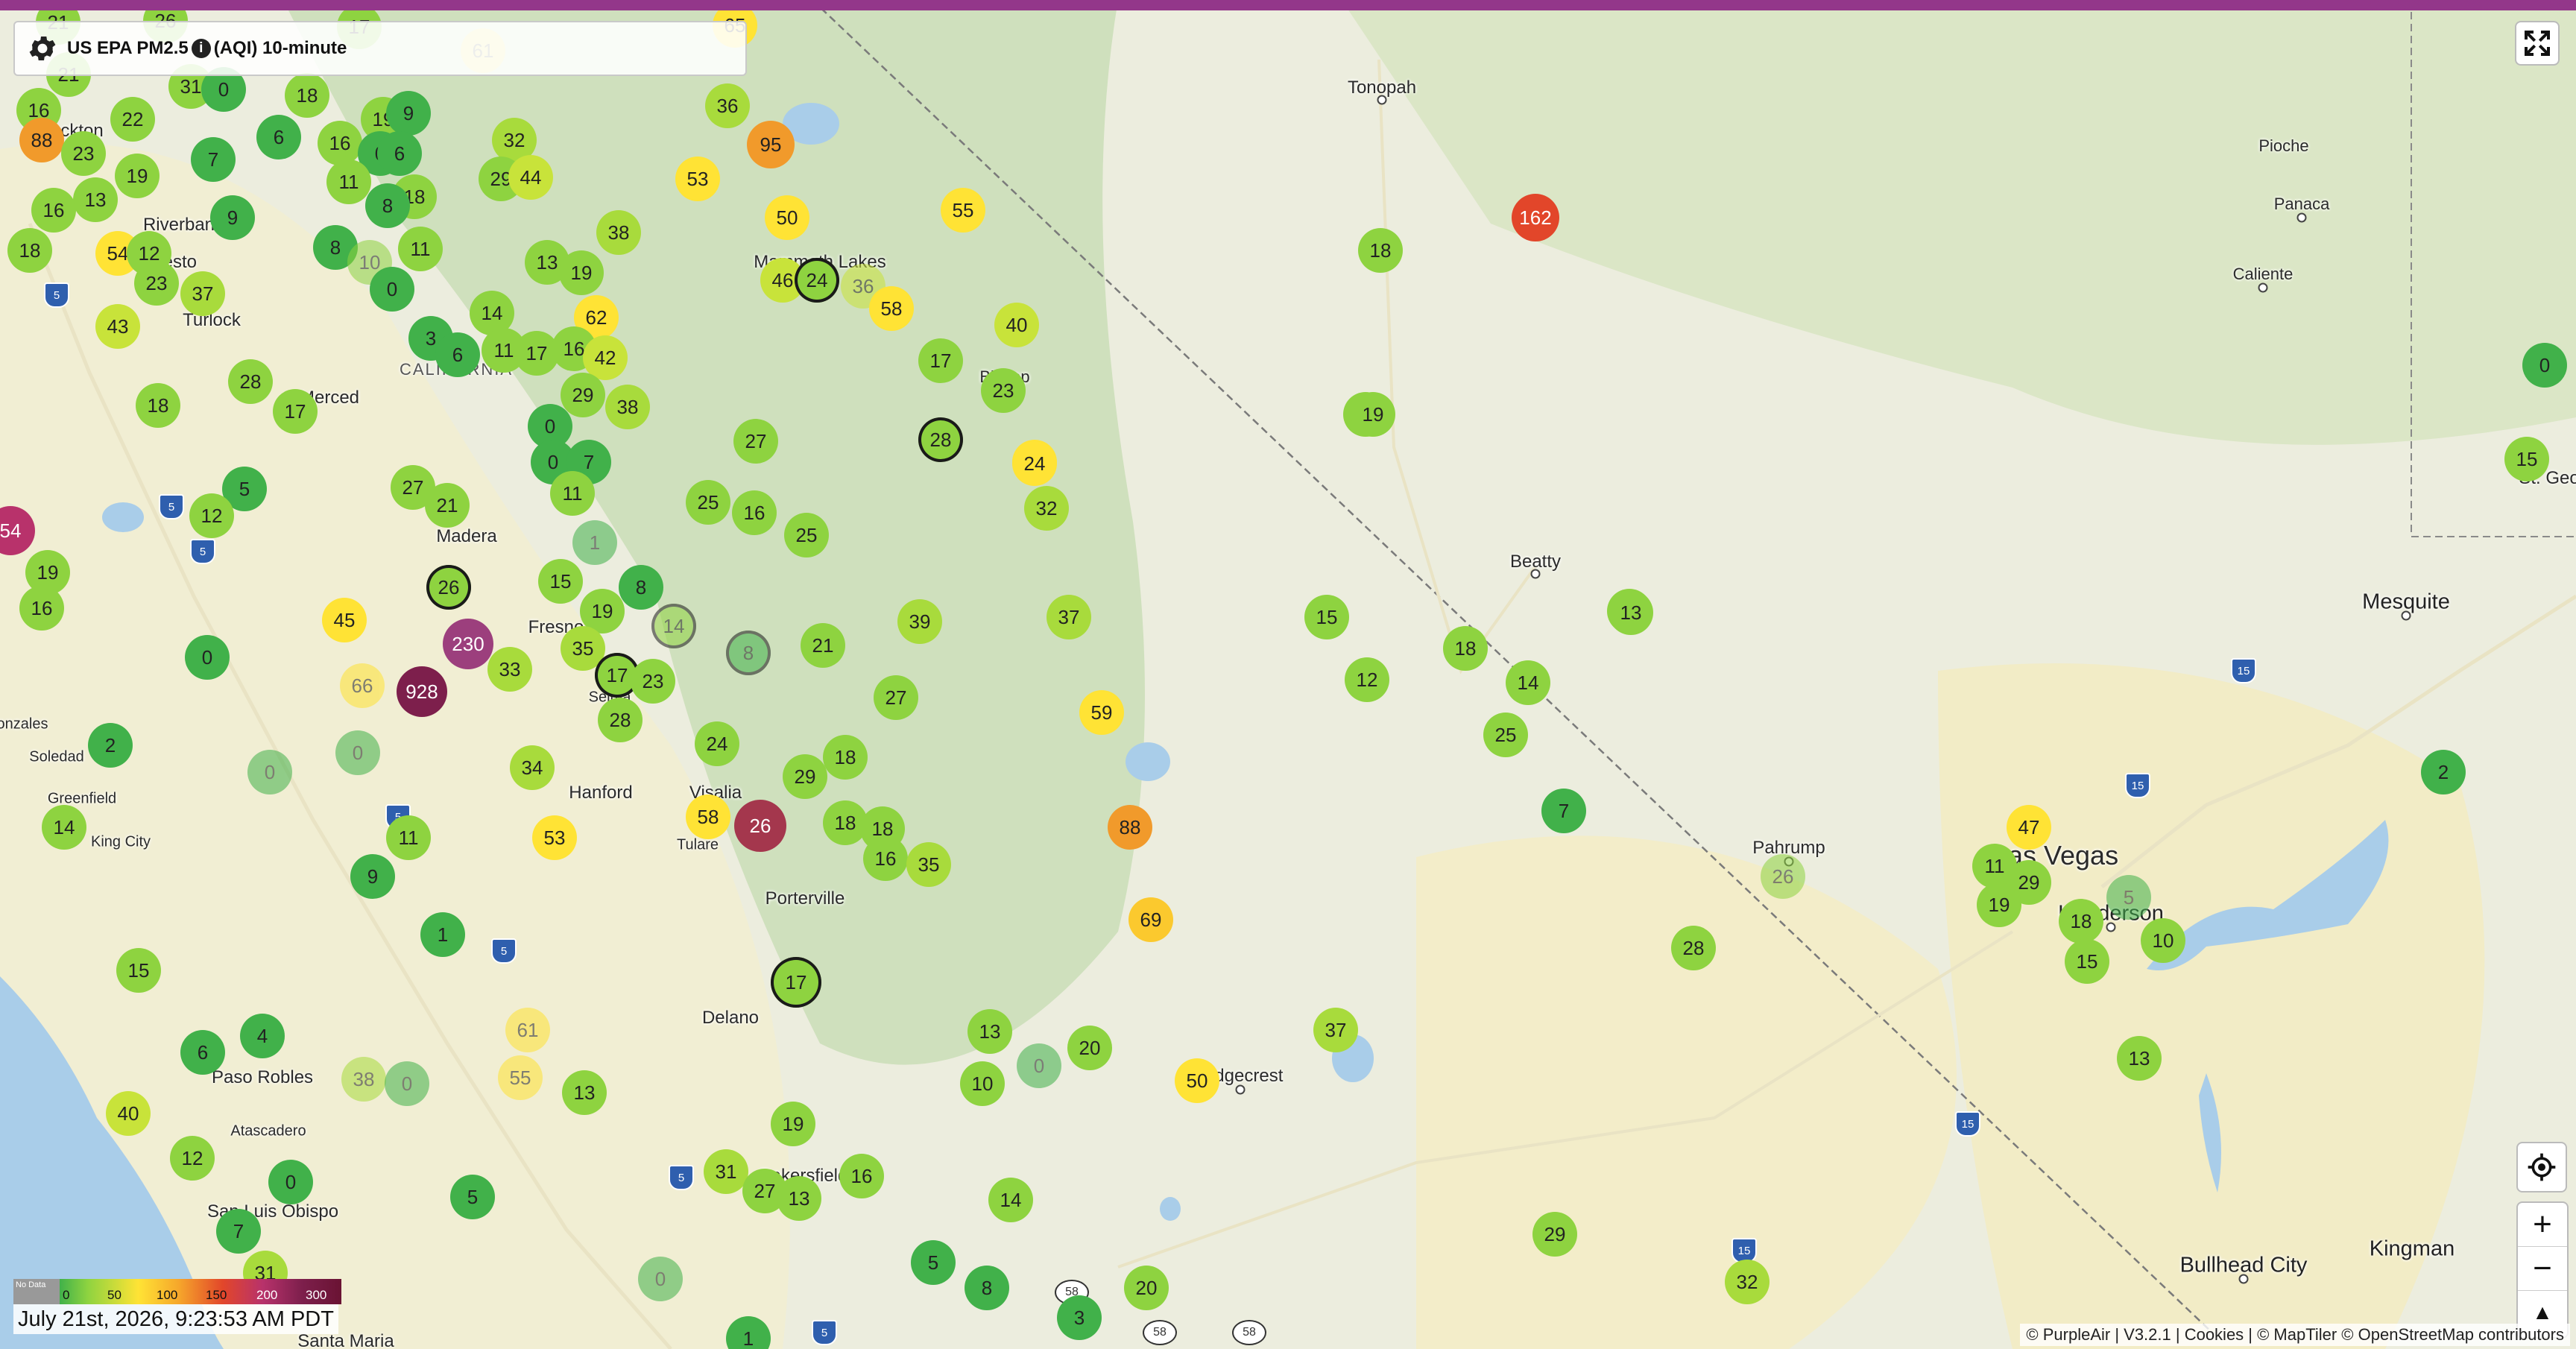 This screenshot has width=2576, height=1349. Describe the element at coordinates (132, 119) in the screenshot. I see `sensor-marker: 22` at that location.